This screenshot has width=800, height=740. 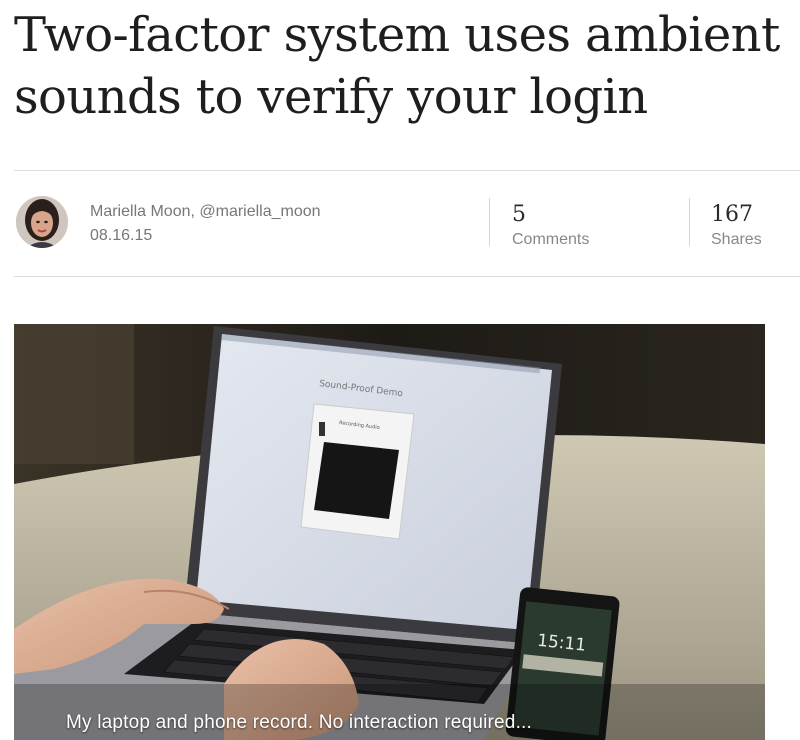 What do you see at coordinates (407, 170) in the screenshot?
I see `divider-top` at bounding box center [407, 170].